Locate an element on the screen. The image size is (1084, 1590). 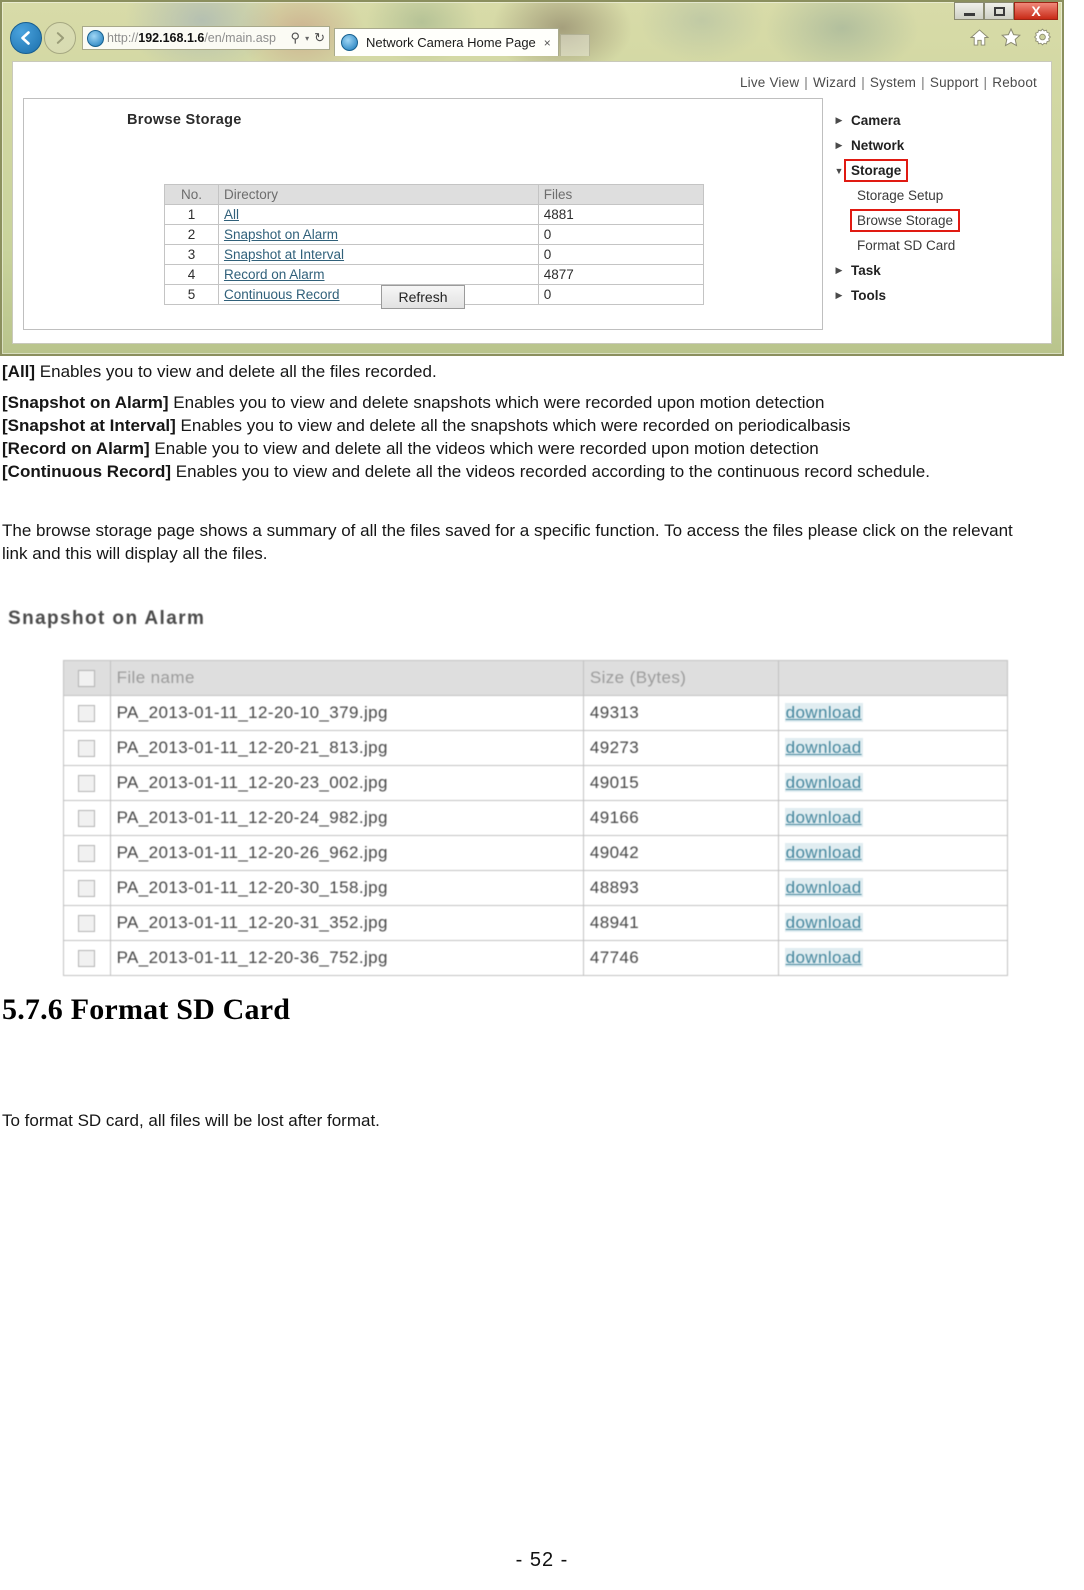
menu-item-tools: ▶ Tools is located at coordinates (931, 295).